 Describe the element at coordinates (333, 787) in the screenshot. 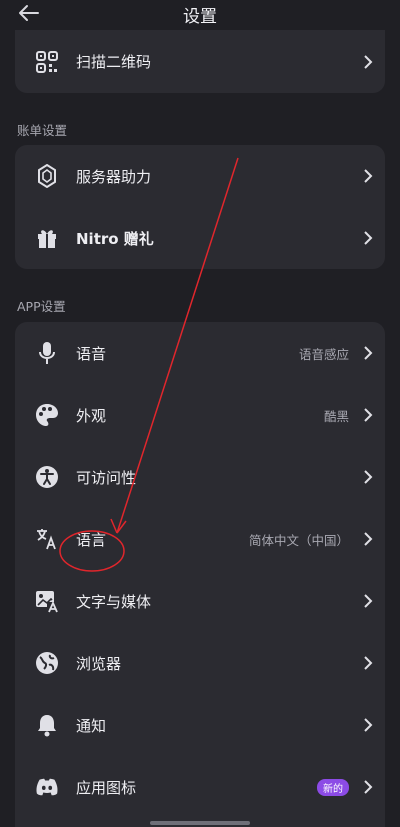

I see `new-badge: 新的` at that location.